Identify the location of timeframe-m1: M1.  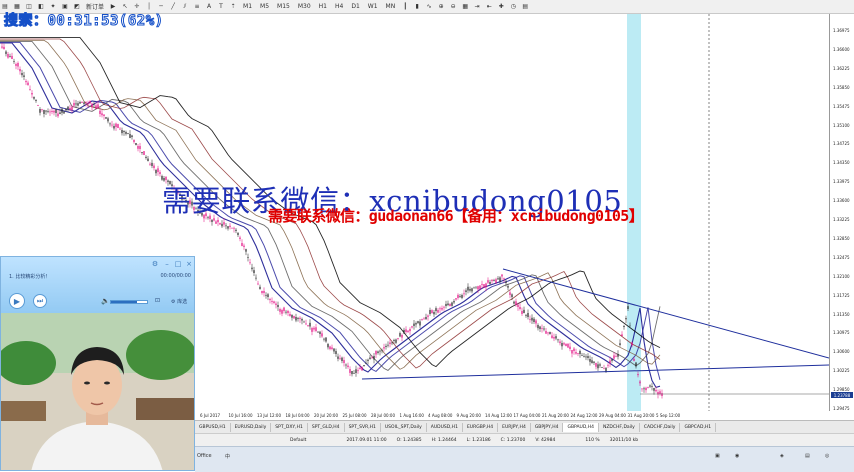
(247, 6).